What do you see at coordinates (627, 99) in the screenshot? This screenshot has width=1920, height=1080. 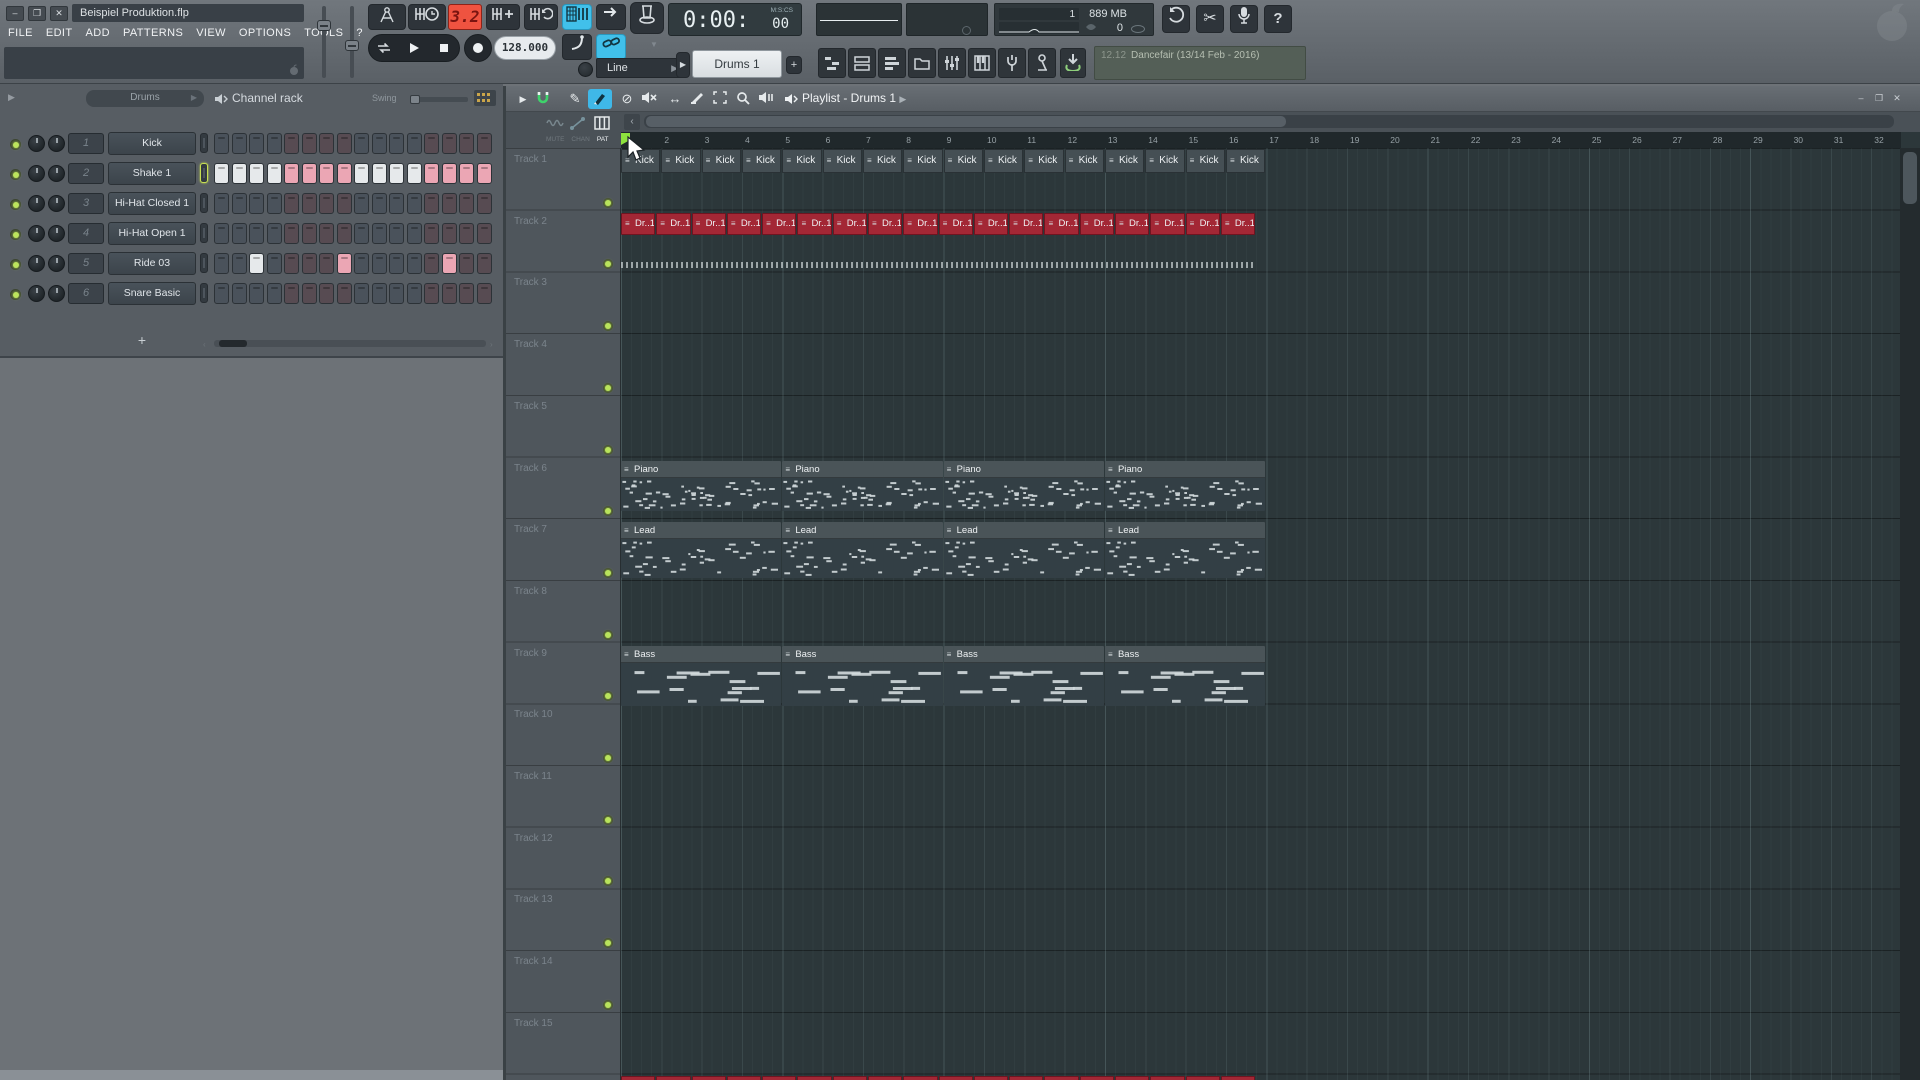 I see `delete-tool-button: ⊘` at bounding box center [627, 99].